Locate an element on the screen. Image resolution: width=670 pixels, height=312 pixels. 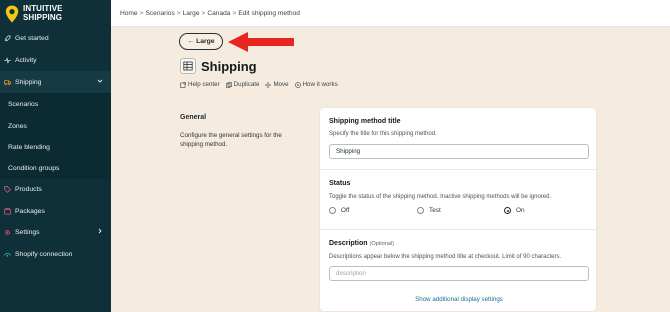
logo: INTUITIVE SHIPPING is located at coordinates (55, 13).